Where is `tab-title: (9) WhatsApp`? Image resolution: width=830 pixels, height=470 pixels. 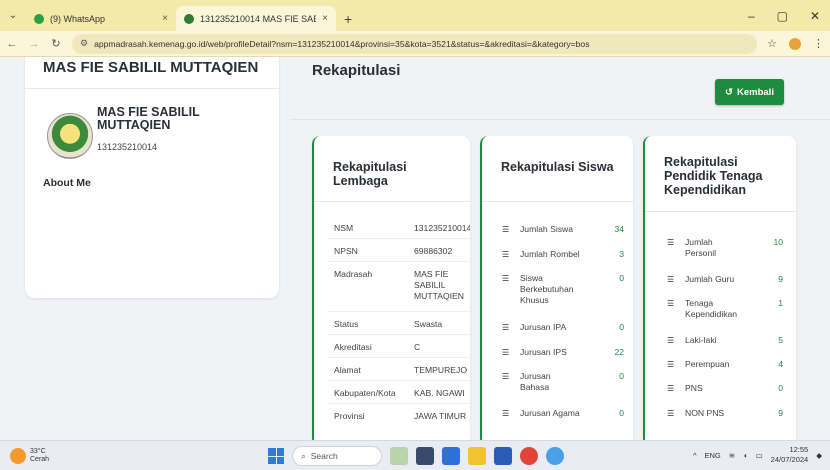 tab-title: (9) WhatsApp is located at coordinates (78, 18).